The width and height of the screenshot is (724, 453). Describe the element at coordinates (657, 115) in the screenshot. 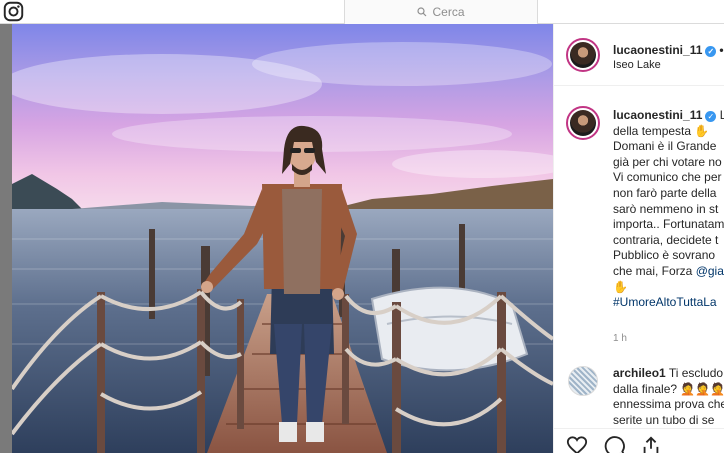

I see `caption-author-username: lucaonestini_11` at that location.